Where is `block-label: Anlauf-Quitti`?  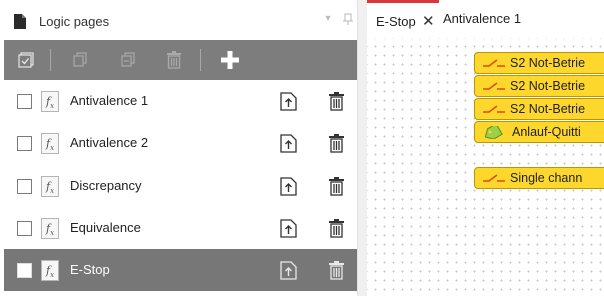
block-label: Anlauf-Quitti is located at coordinates (546, 132).